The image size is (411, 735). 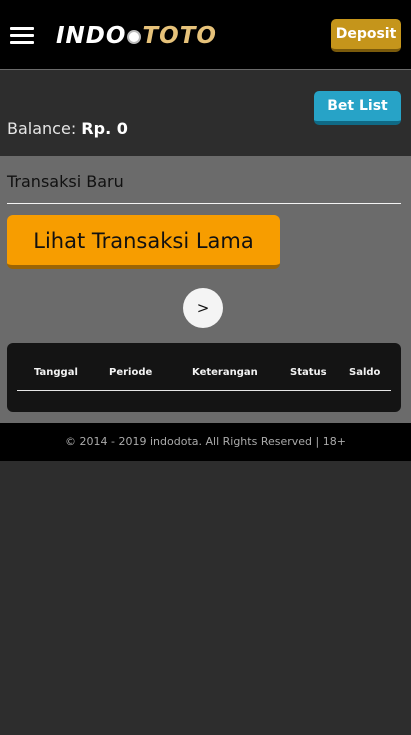 I want to click on panel-title: Transaksi Baru, so click(x=65, y=181).